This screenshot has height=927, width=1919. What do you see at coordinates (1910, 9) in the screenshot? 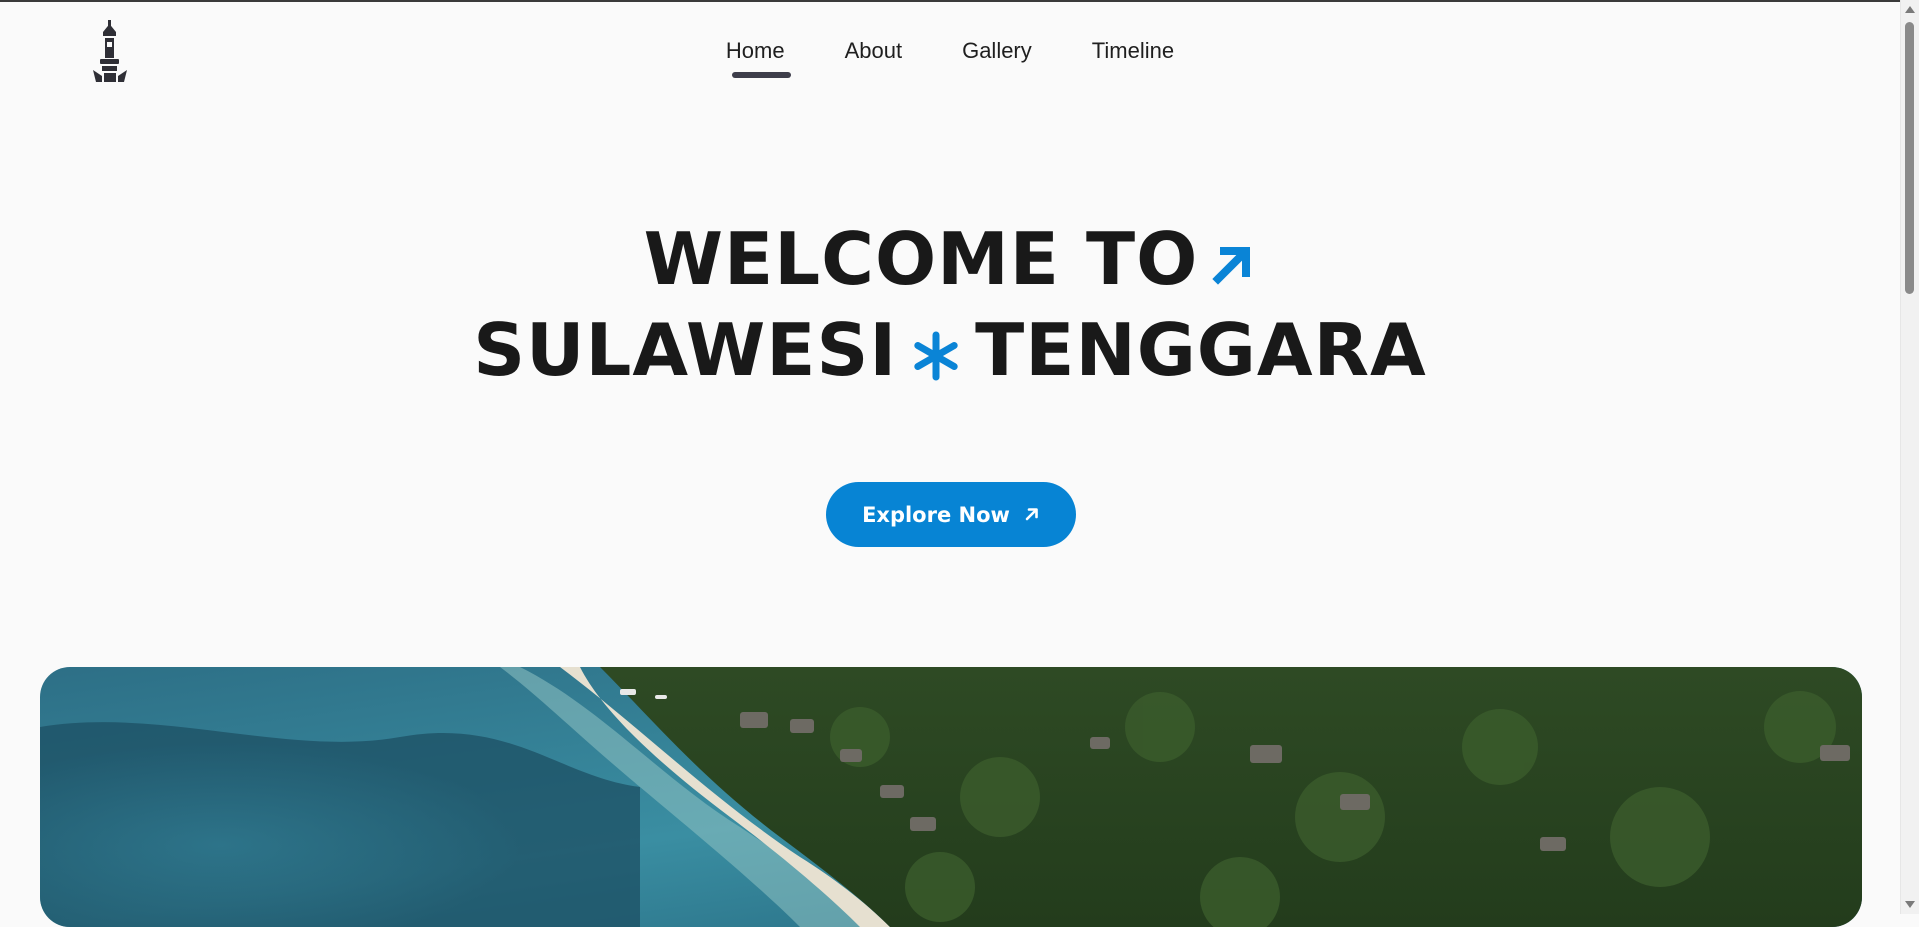
I see `scroll-up-arrow-icon` at bounding box center [1910, 9].